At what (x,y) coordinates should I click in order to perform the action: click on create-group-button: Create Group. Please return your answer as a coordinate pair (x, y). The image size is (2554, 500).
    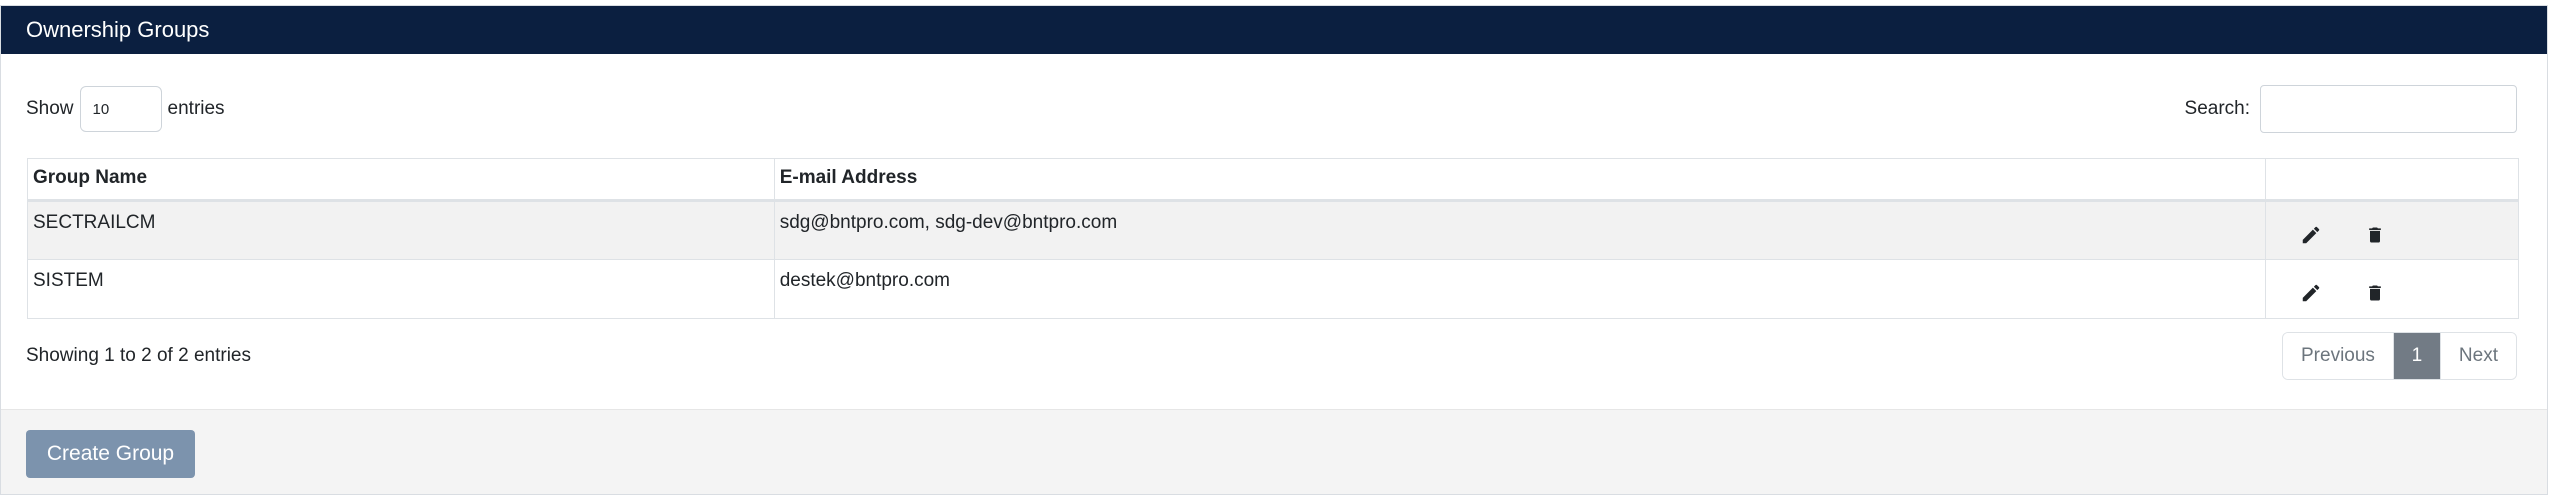
    Looking at the image, I should click on (110, 454).